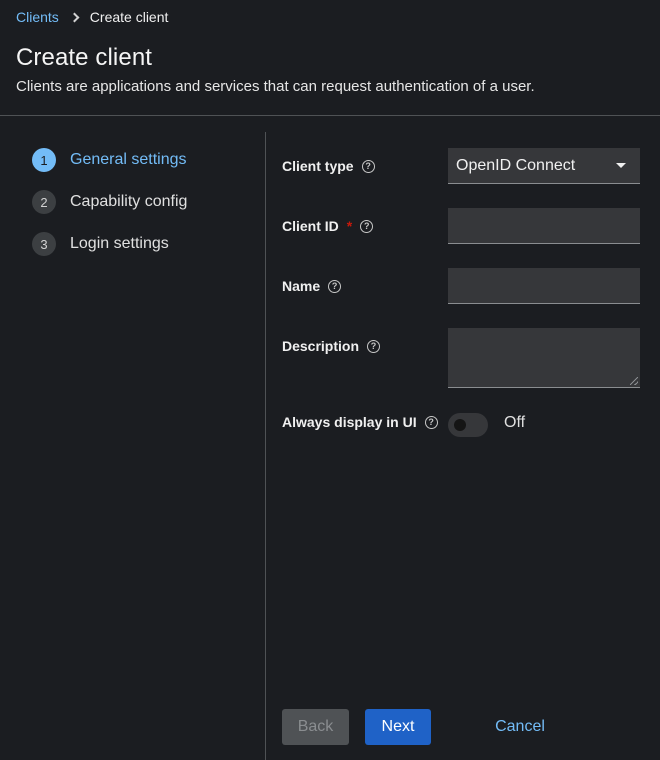 This screenshot has height=760, width=660. I want to click on wizard-step-general-settings: 1 General settings, so click(109, 160).